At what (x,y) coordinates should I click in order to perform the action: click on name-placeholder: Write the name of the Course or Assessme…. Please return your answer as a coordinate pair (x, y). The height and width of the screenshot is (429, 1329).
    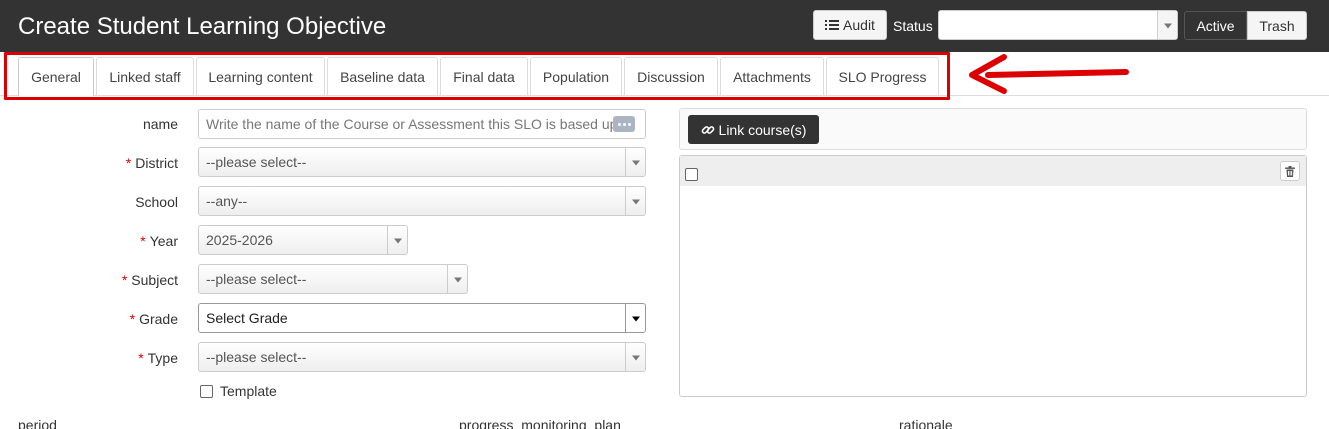
    Looking at the image, I should click on (419, 124).